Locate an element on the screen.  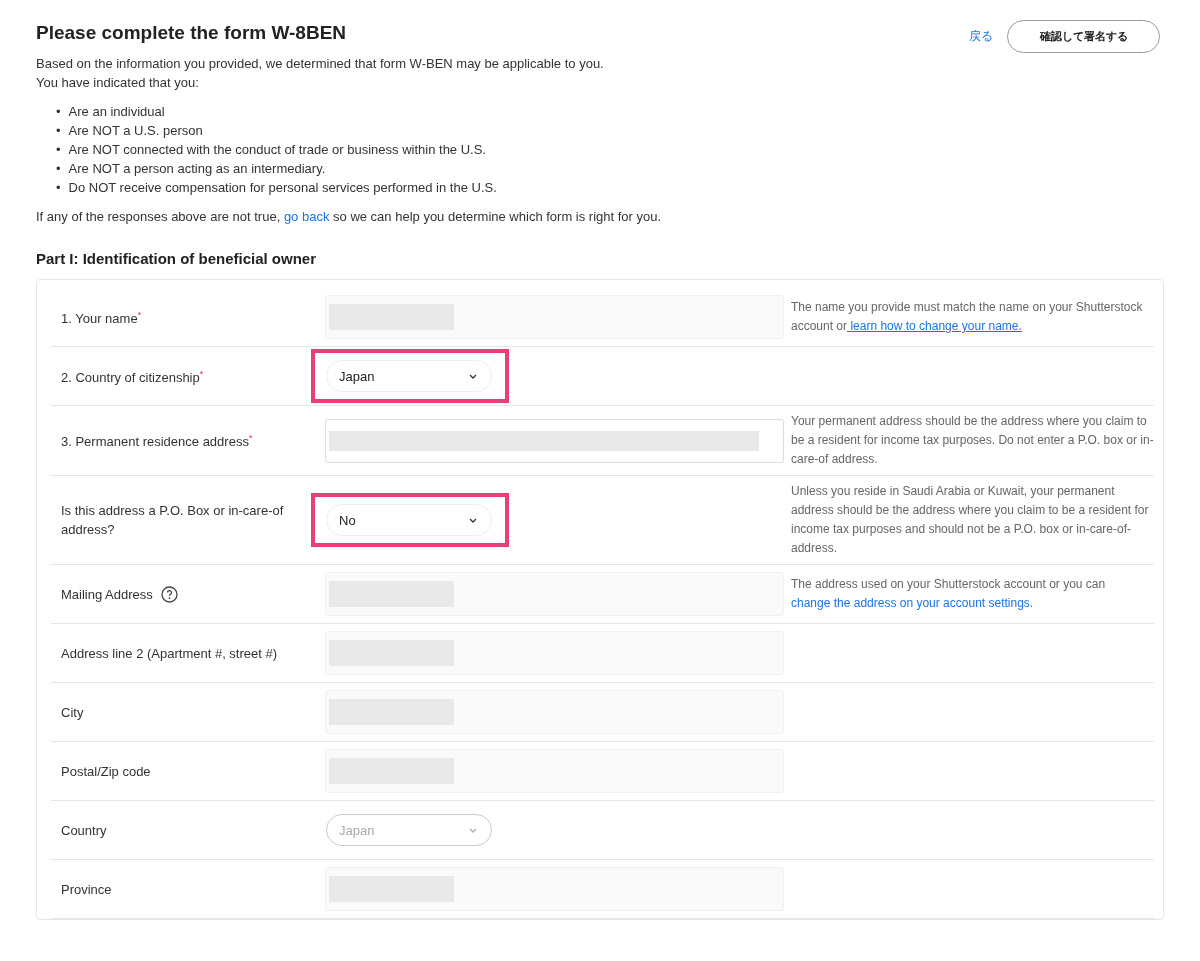
bullet-item: Are an individual is located at coordinates (116, 112).